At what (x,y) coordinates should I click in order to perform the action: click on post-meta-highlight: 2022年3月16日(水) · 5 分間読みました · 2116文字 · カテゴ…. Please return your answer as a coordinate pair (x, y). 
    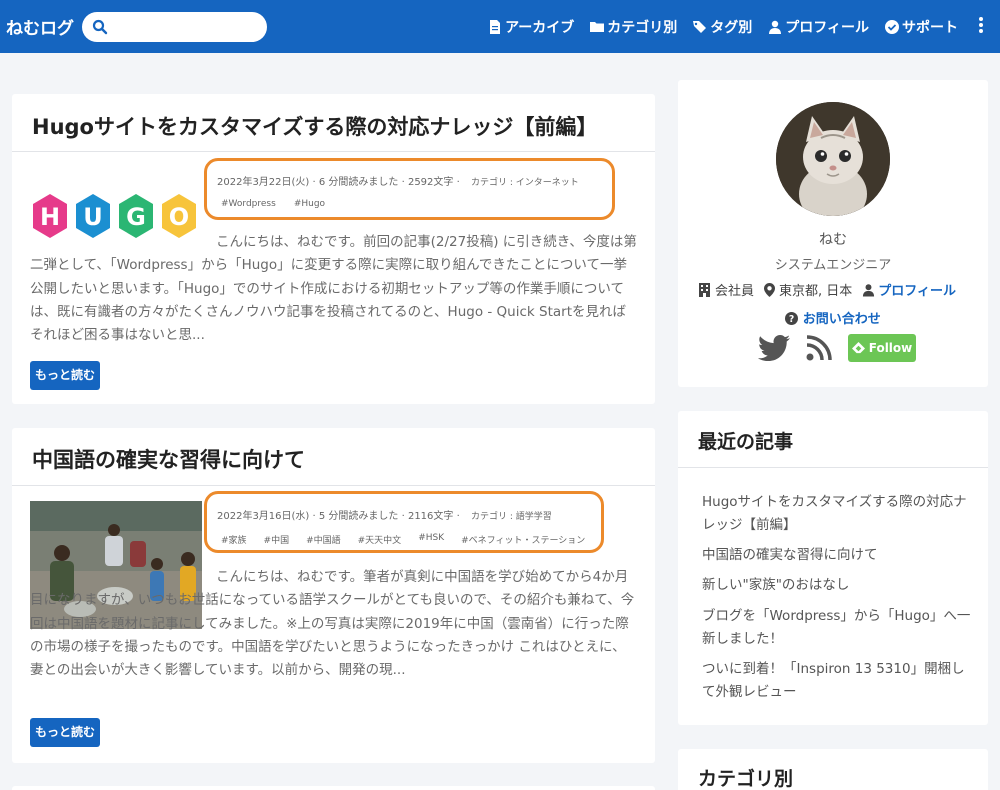
    Looking at the image, I should click on (404, 522).